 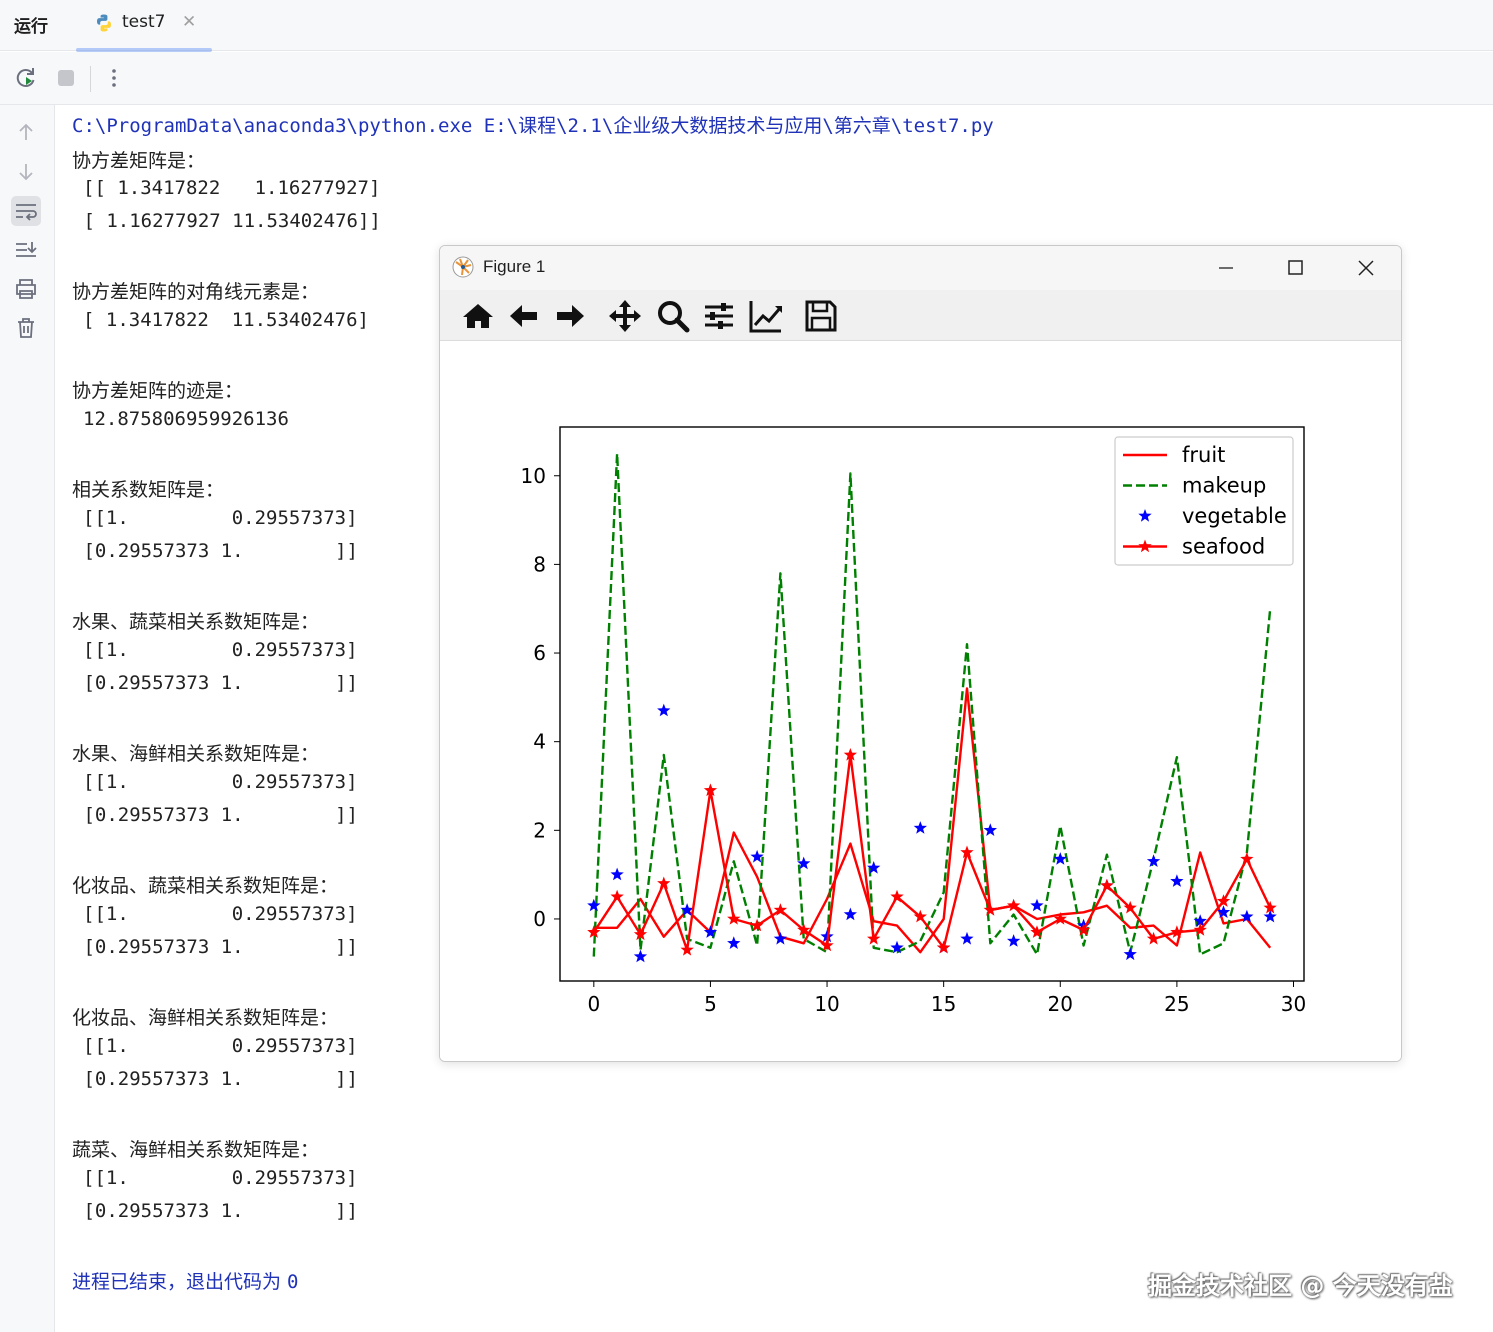 I want to click on x-tick-label: 15, so click(x=943, y=1004).